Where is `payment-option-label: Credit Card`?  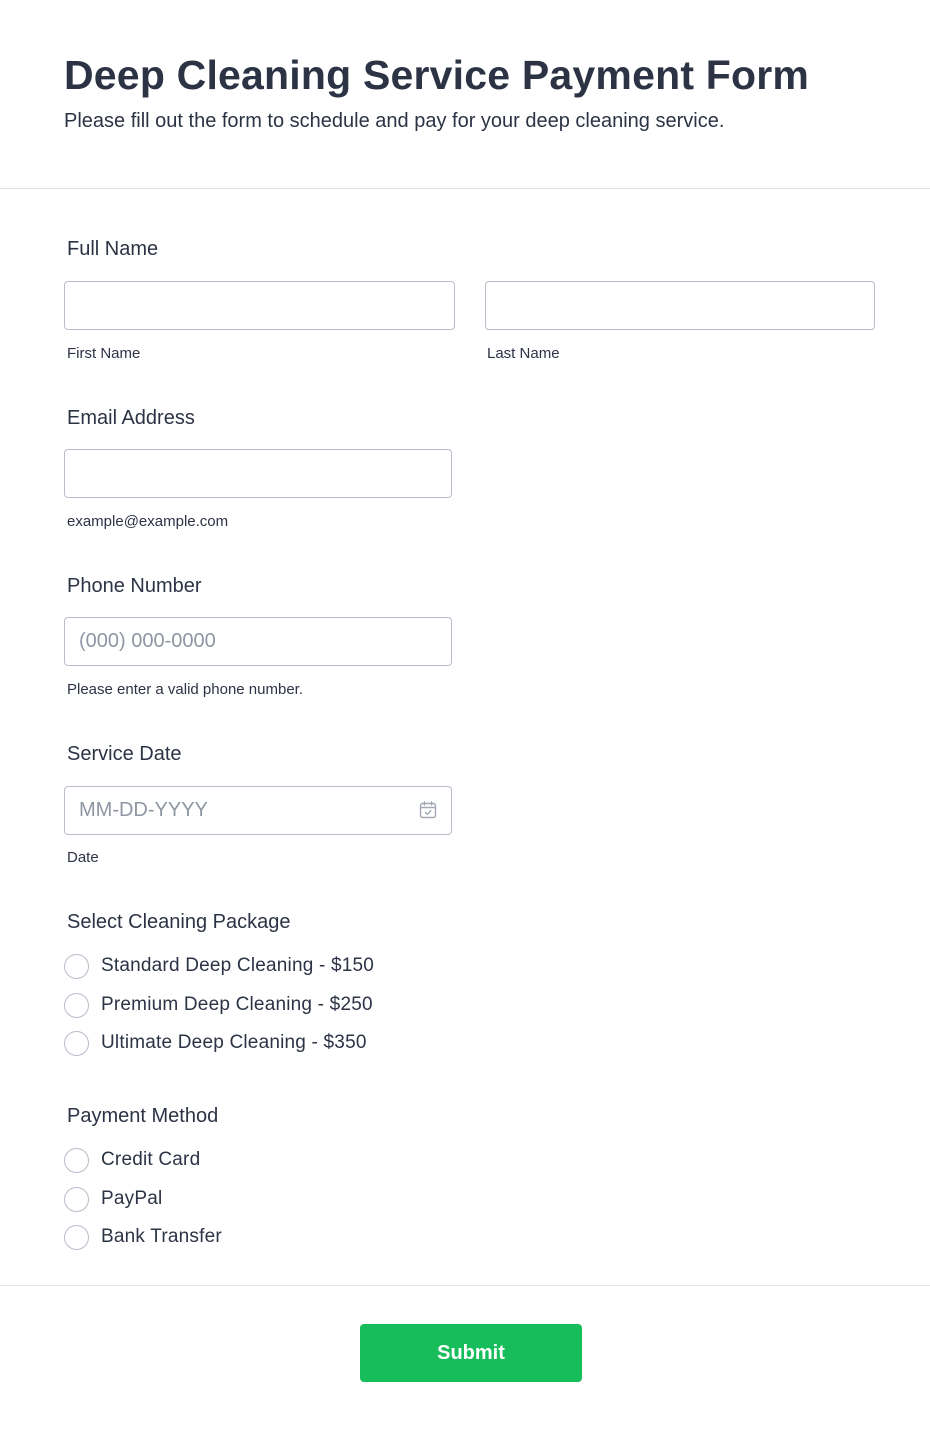 payment-option-label: Credit Card is located at coordinates (151, 1159).